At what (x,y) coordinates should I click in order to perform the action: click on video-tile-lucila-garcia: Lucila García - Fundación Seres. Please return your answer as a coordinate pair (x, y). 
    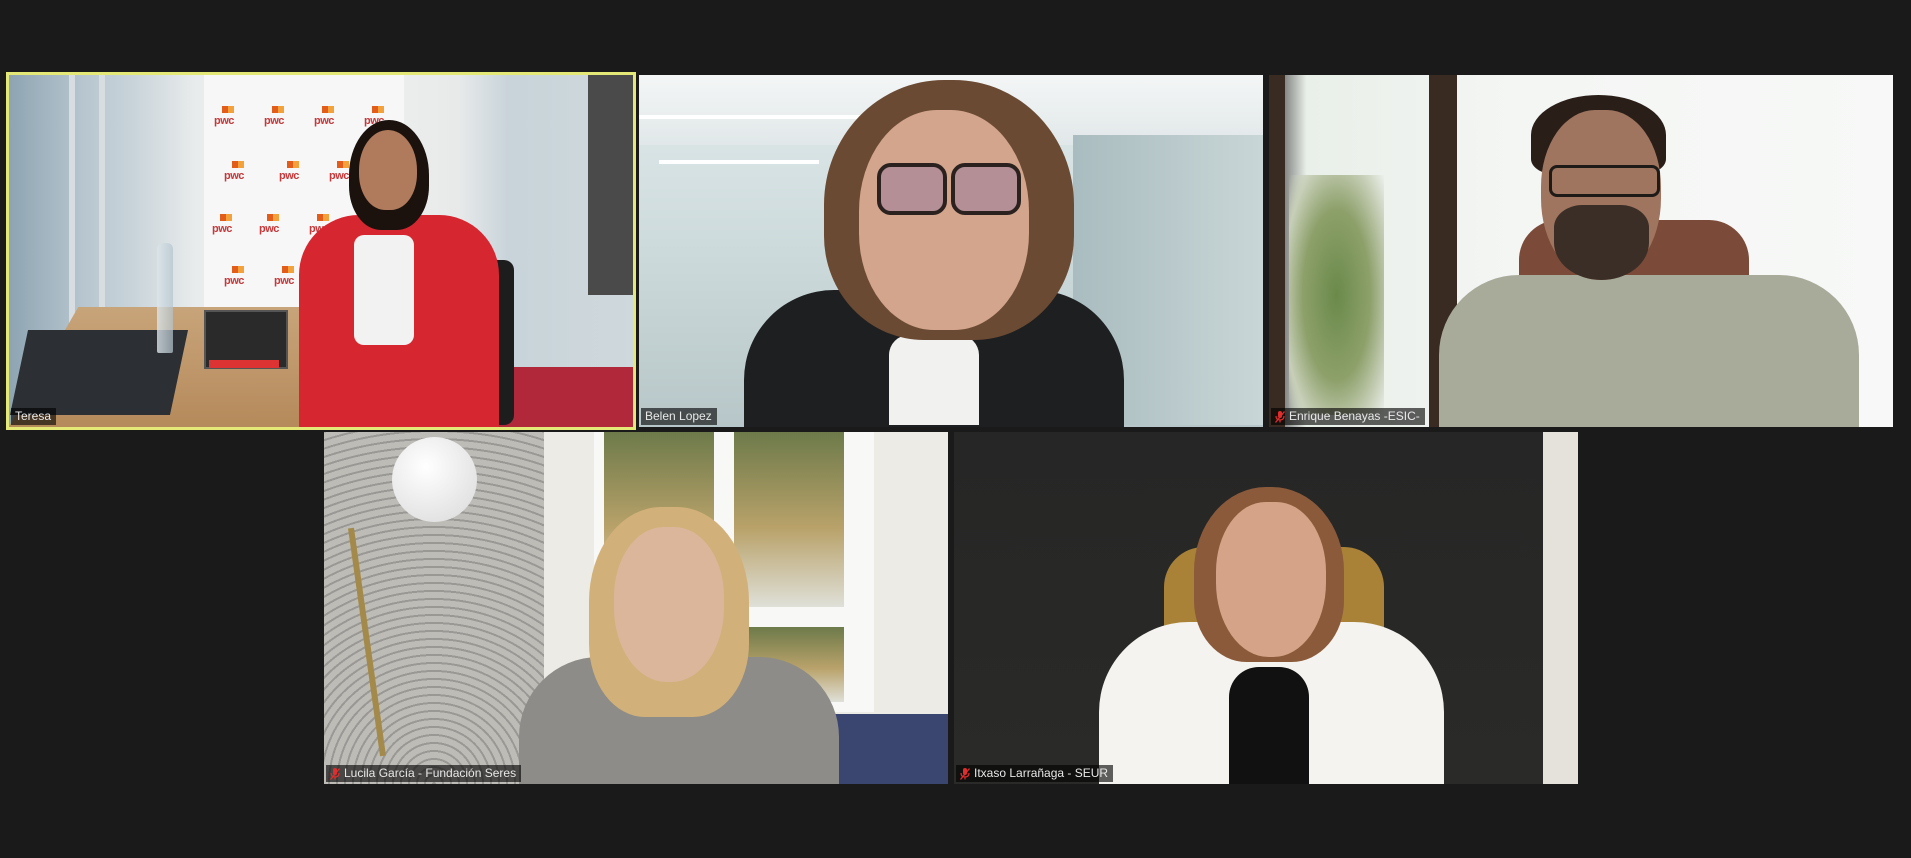
    Looking at the image, I should click on (636, 608).